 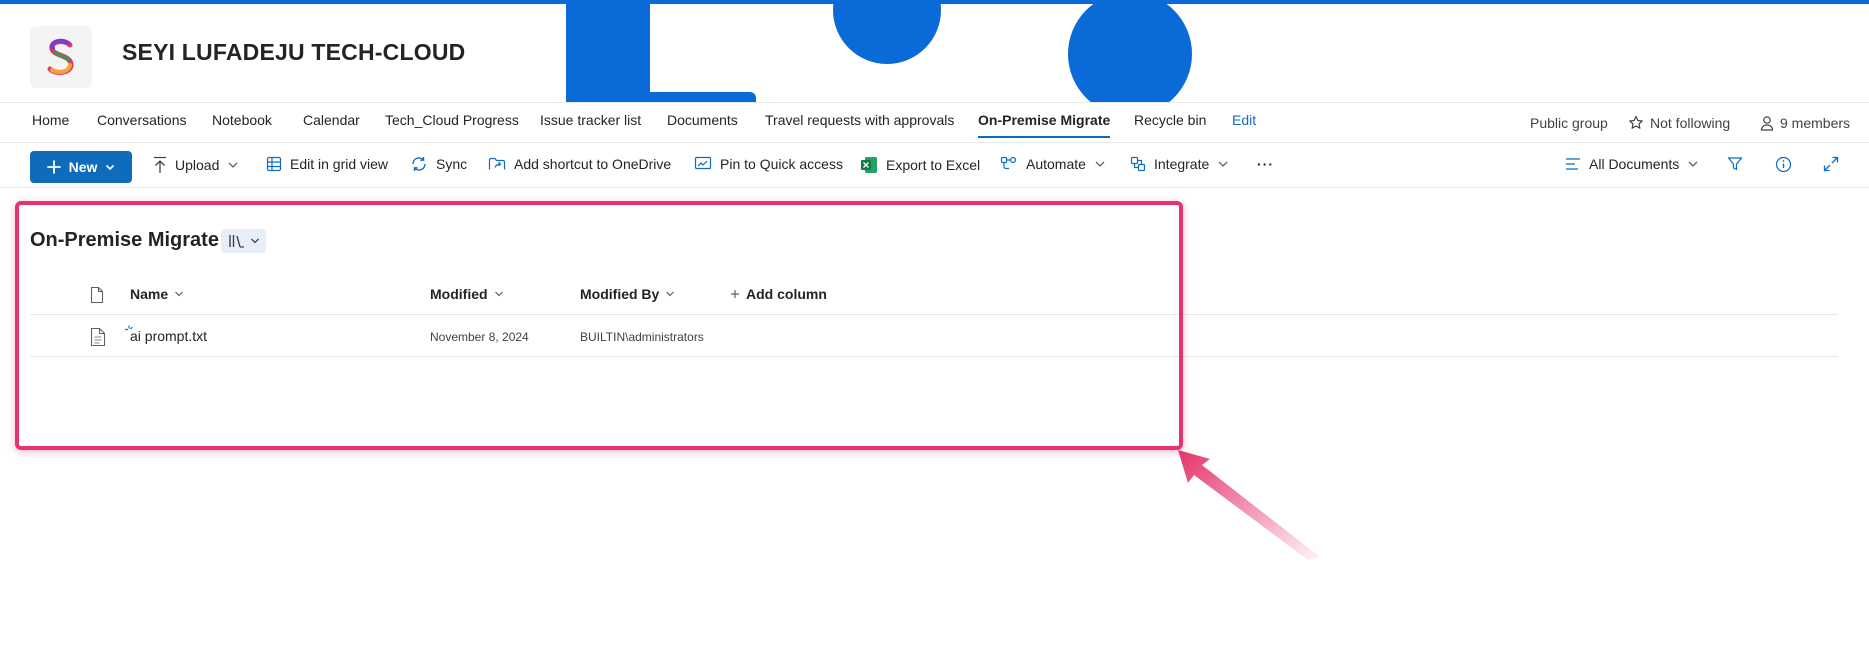 I want to click on view-selector-label: All Documents, so click(x=1634, y=164).